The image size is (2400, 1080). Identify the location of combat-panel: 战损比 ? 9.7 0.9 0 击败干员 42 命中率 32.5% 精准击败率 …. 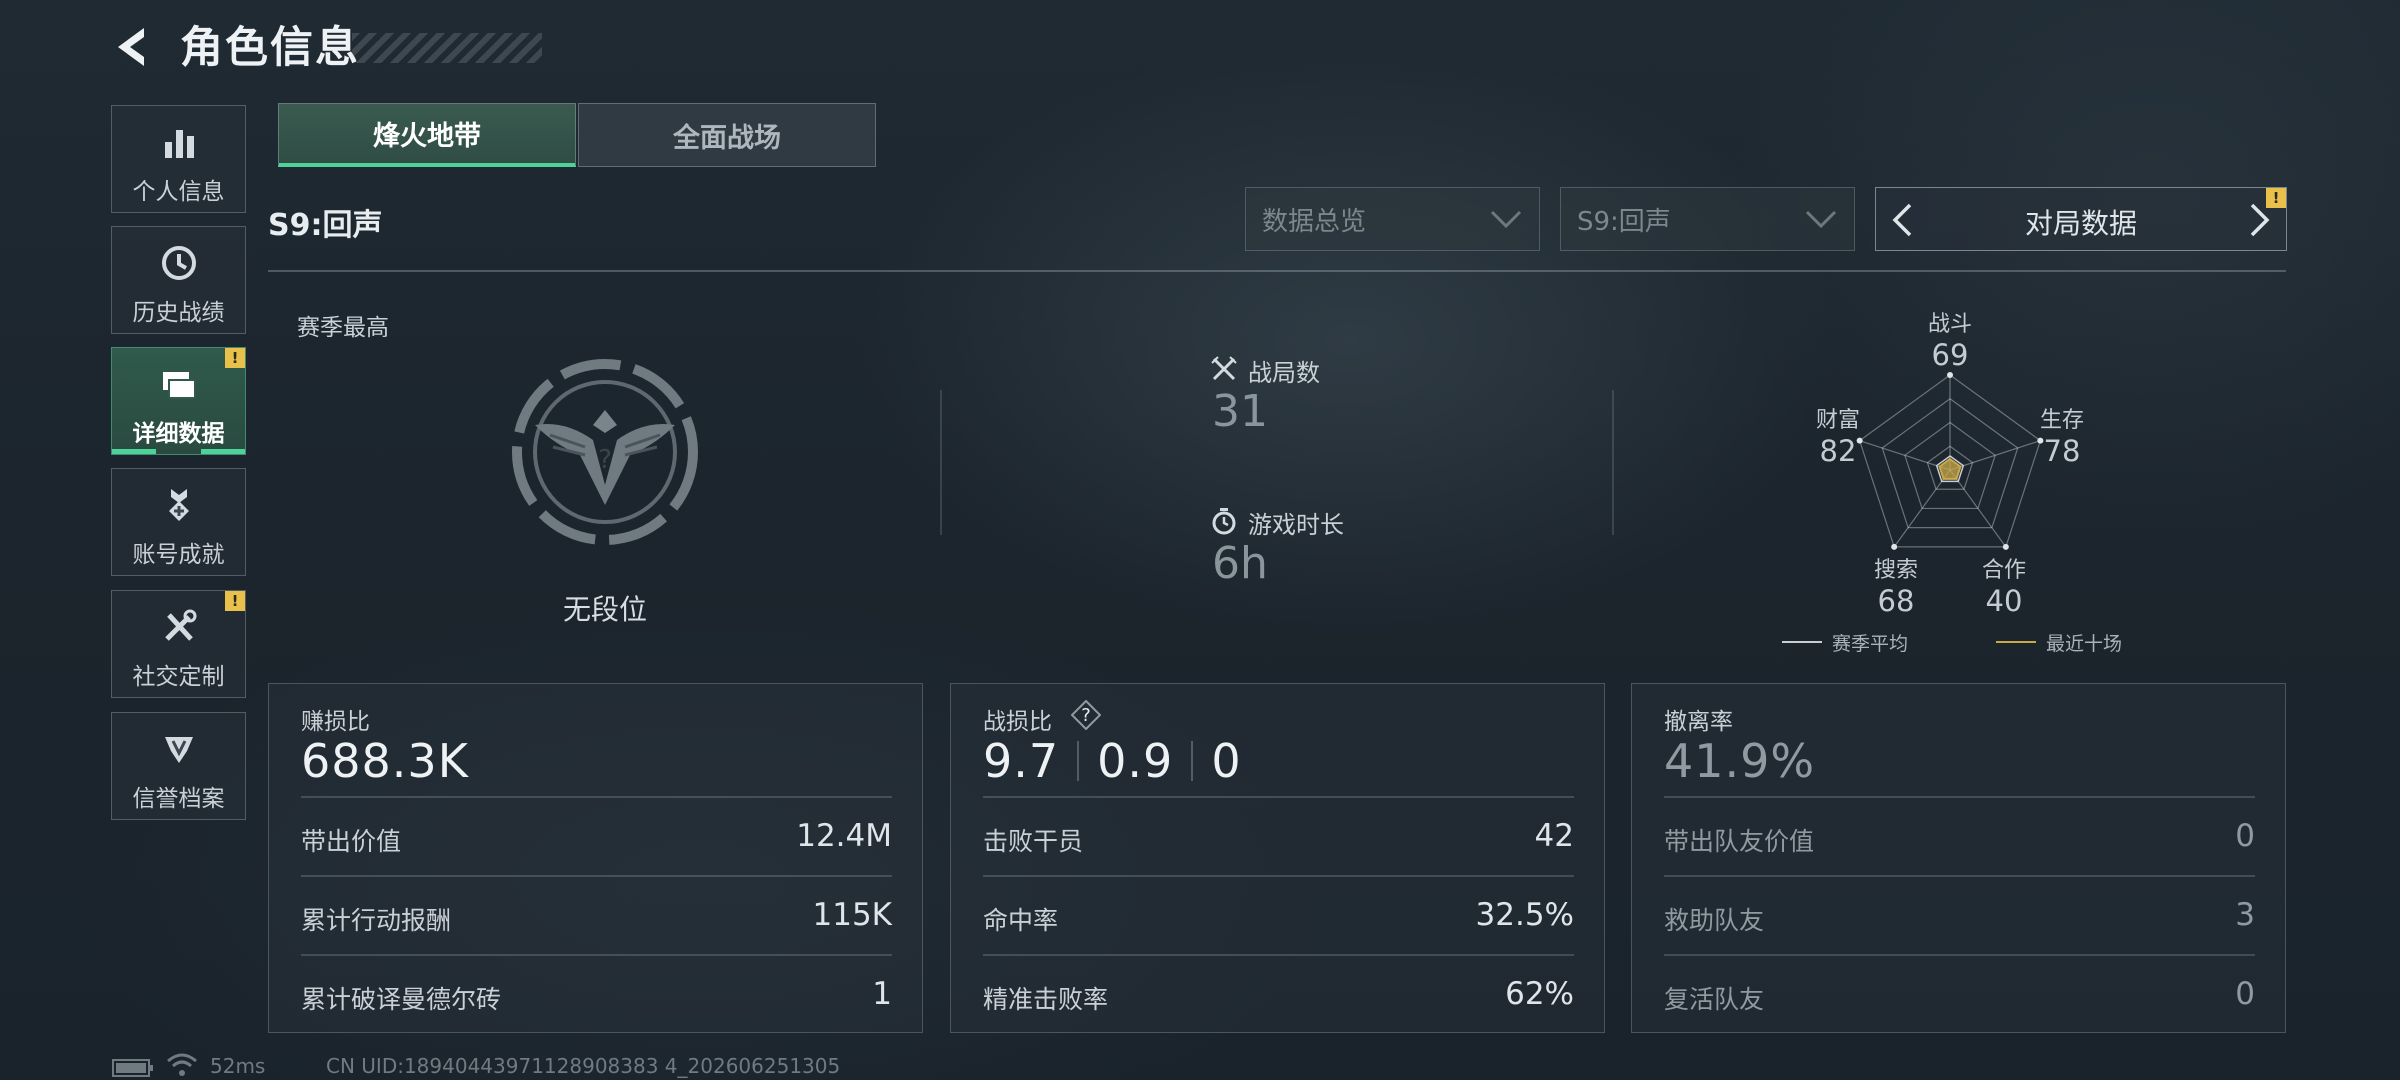
(1277, 858).